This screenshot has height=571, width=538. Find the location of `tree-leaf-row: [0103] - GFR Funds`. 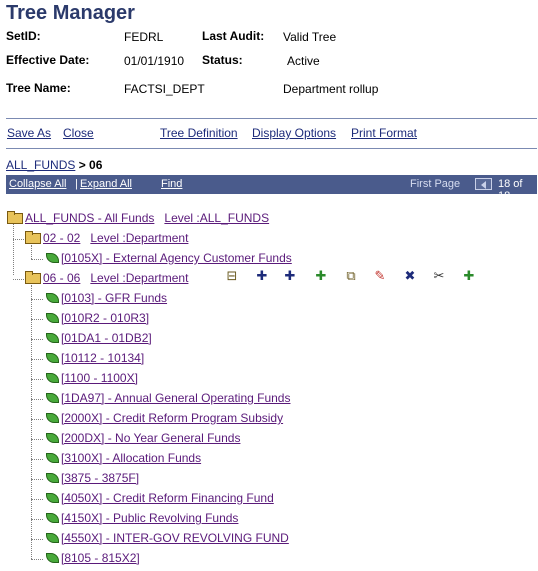

tree-leaf-row: [0103] - GFR Funds is located at coordinates (105, 301).